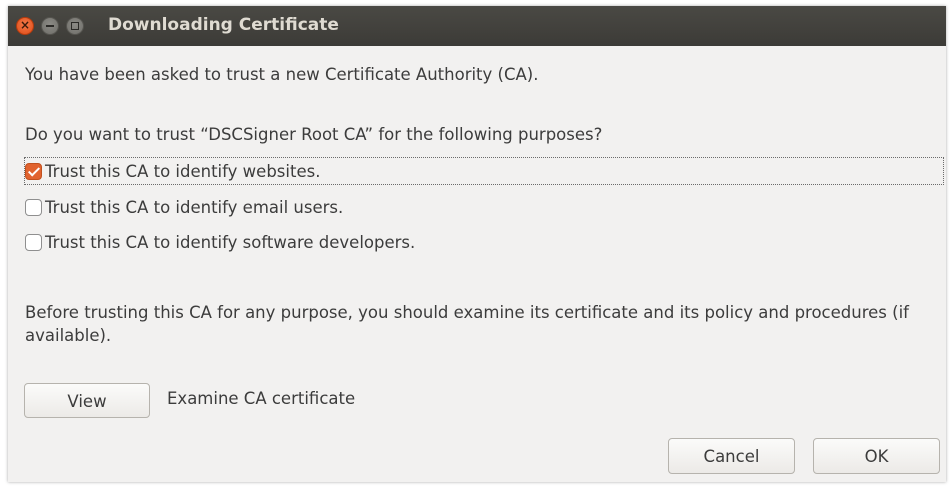 The width and height of the screenshot is (952, 487). Describe the element at coordinates (33, 207) in the screenshot. I see `checkbox-email` at that location.